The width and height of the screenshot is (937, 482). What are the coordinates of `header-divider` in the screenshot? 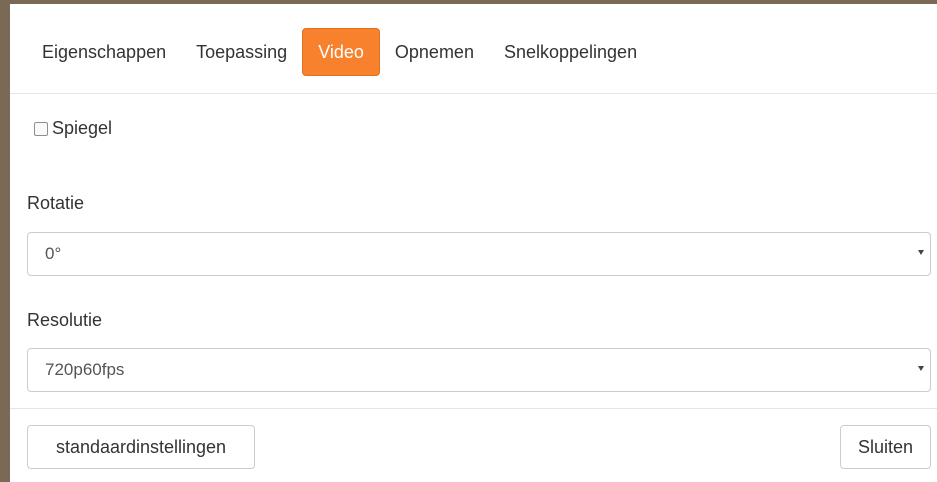 It's located at (473, 93).